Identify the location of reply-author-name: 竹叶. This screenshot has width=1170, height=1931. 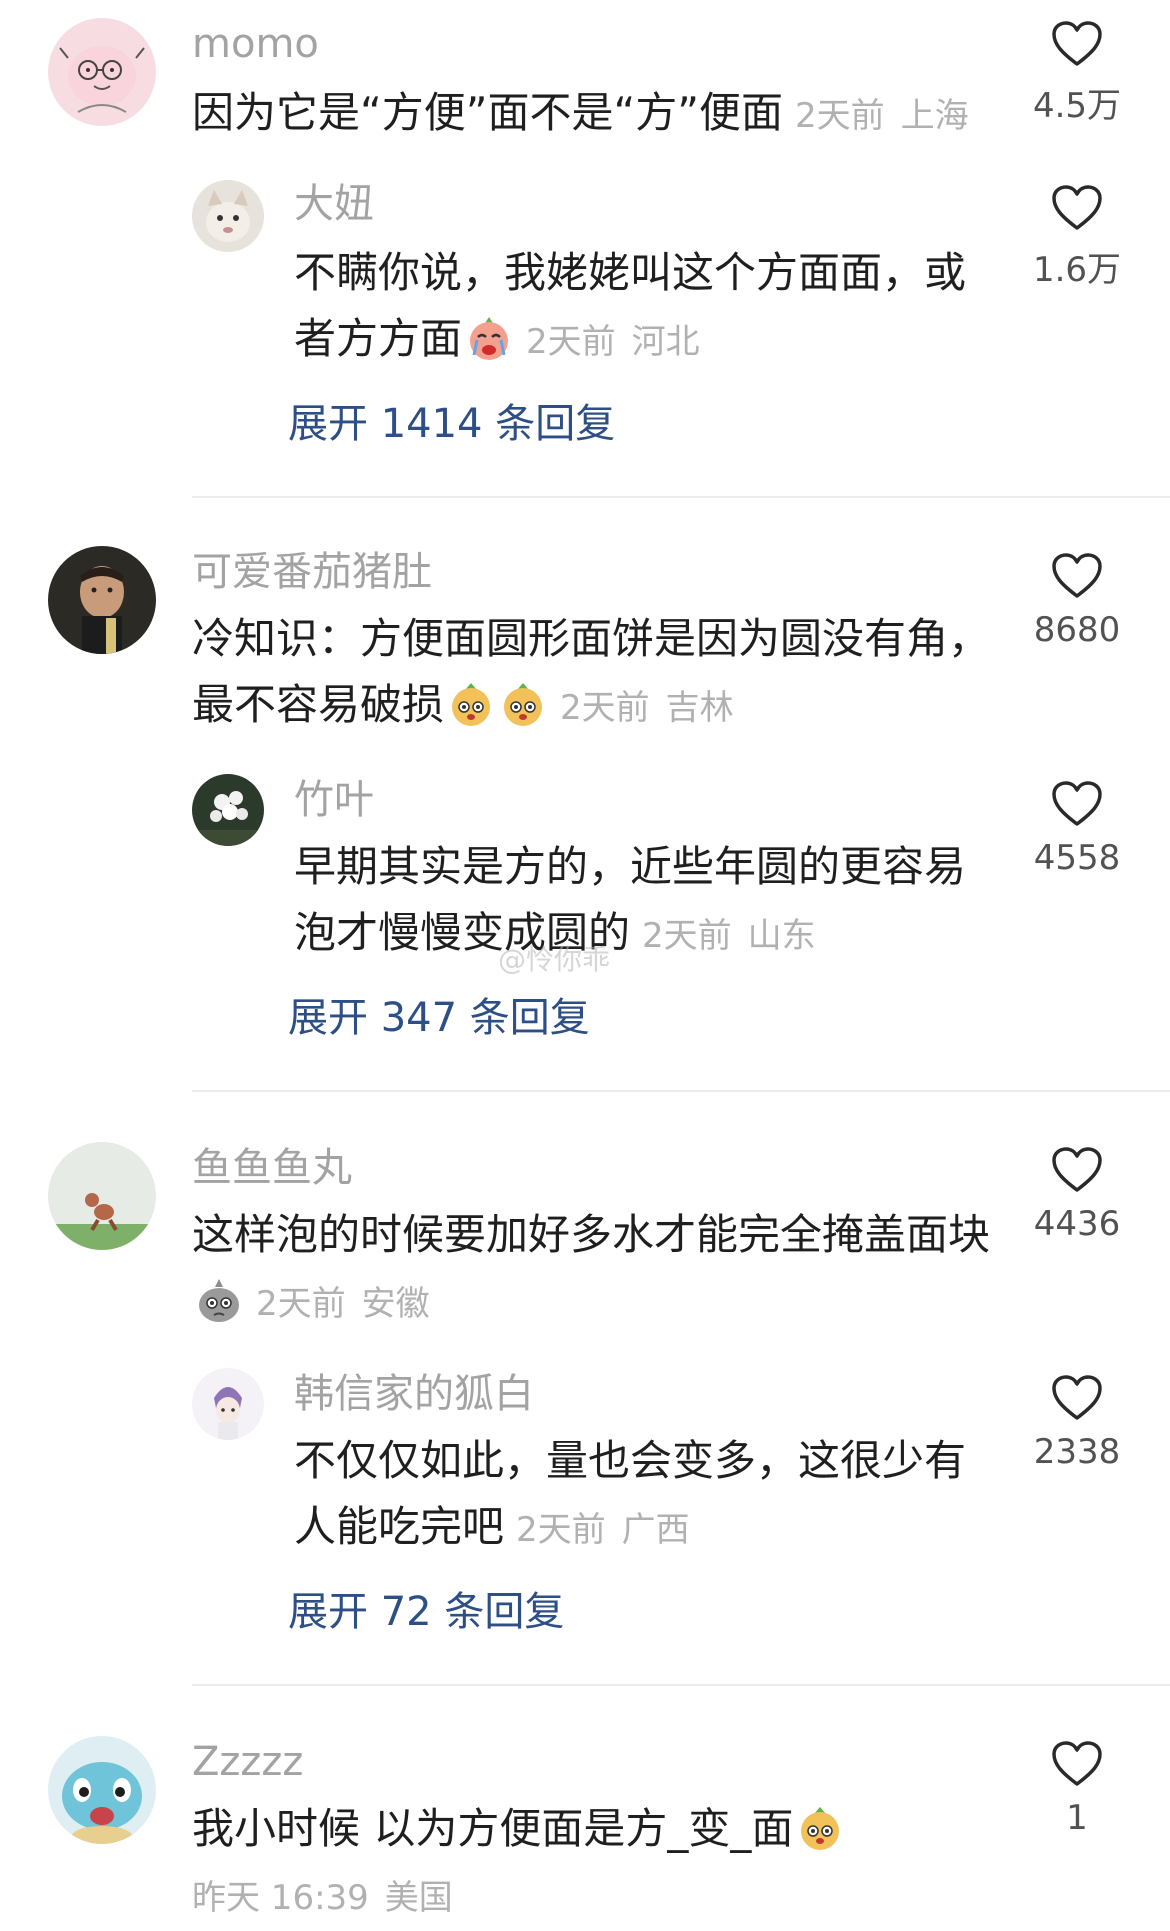
(334, 800).